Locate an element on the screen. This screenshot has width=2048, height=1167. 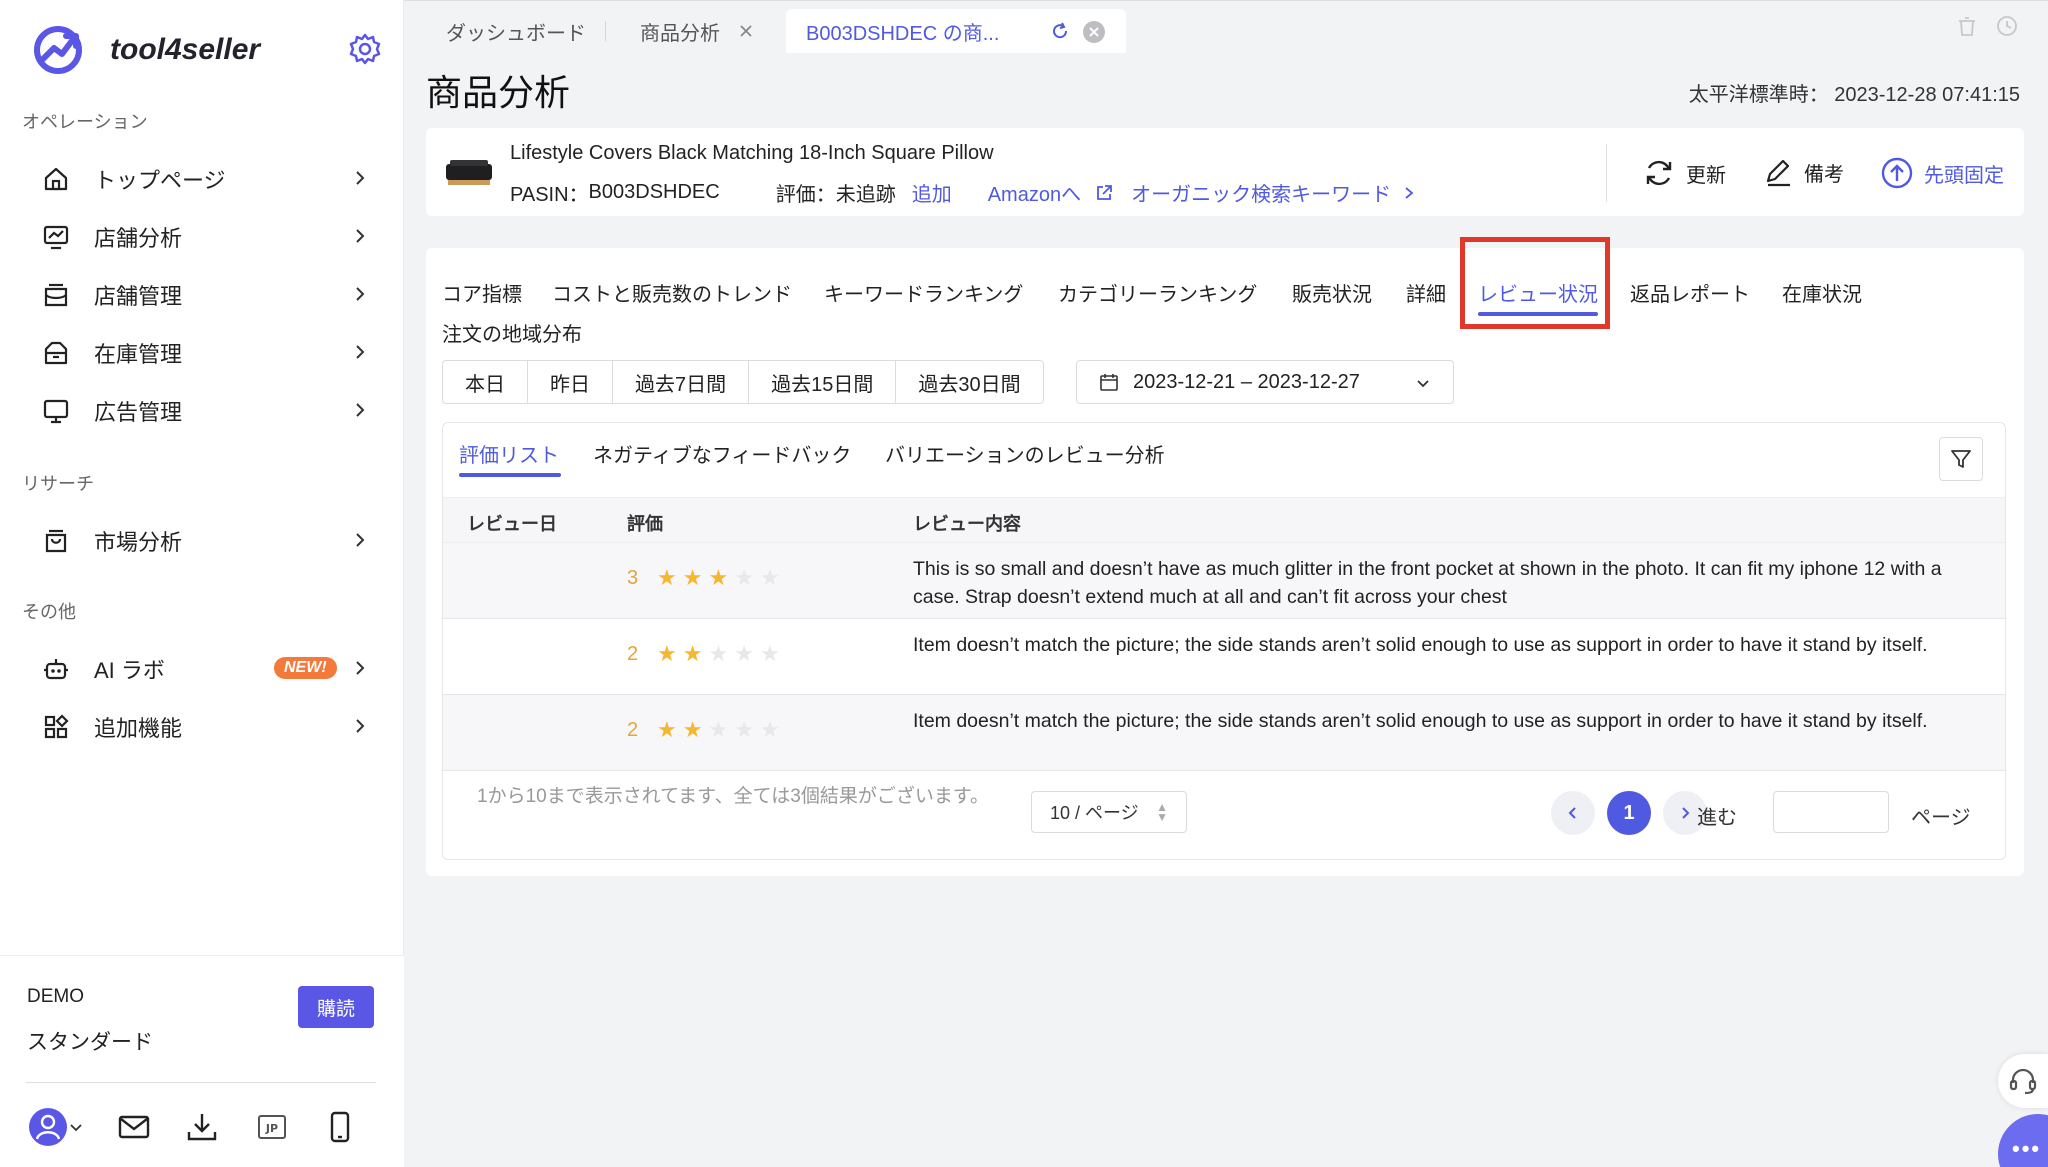
tab-category-ranking: カテゴリーランキング is located at coordinates (1157, 292).